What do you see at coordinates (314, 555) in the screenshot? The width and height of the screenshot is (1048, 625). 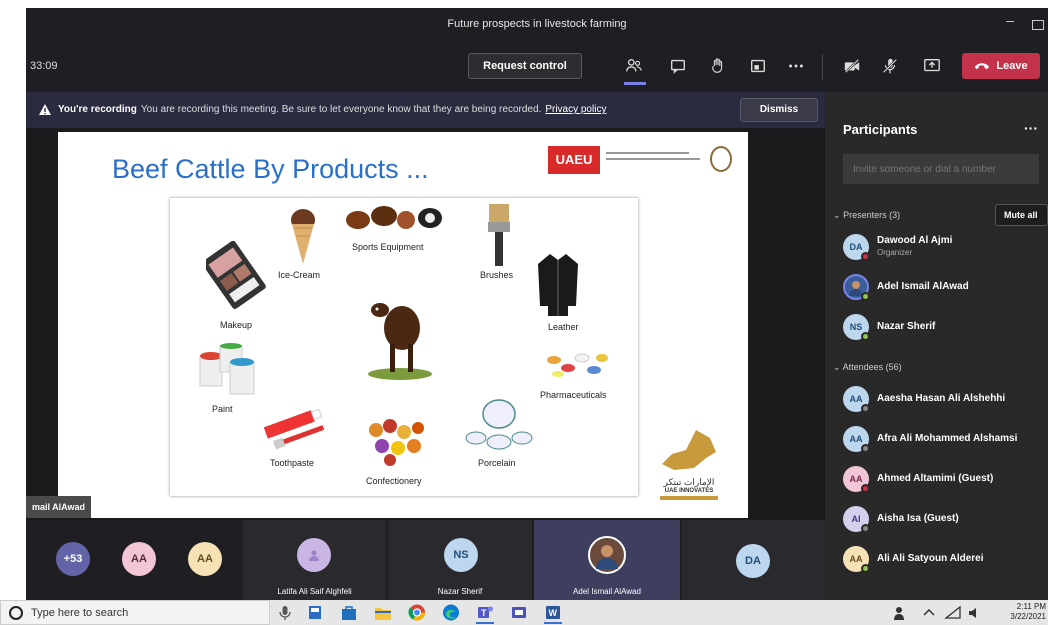 I see `avatar` at bounding box center [314, 555].